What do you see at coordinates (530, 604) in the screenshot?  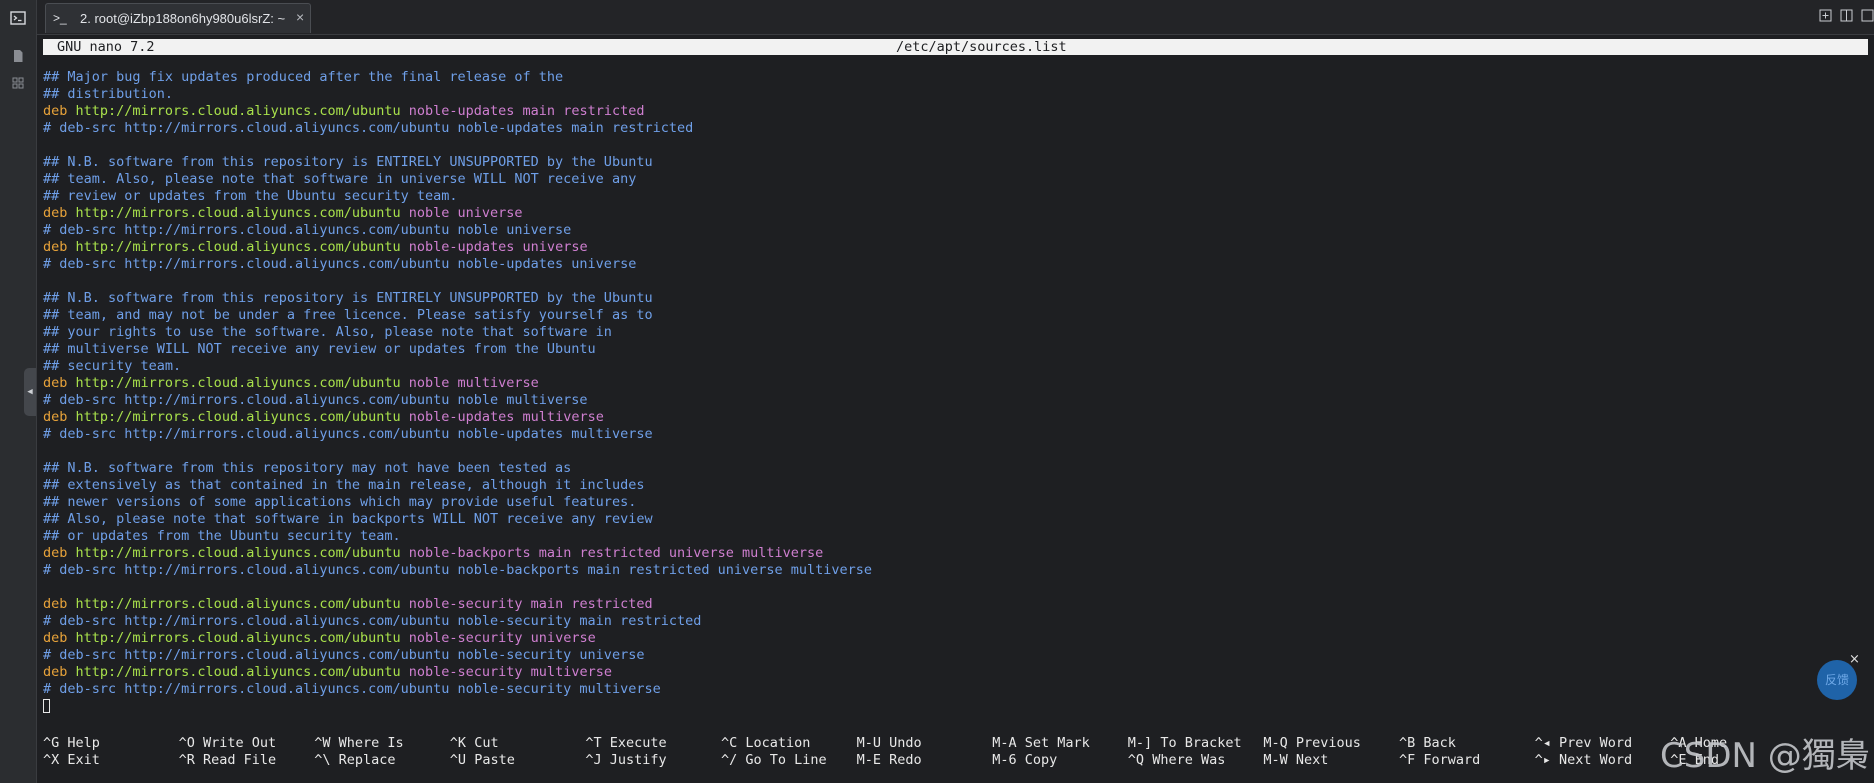 I see `line-segment: noble-security main restricted` at bounding box center [530, 604].